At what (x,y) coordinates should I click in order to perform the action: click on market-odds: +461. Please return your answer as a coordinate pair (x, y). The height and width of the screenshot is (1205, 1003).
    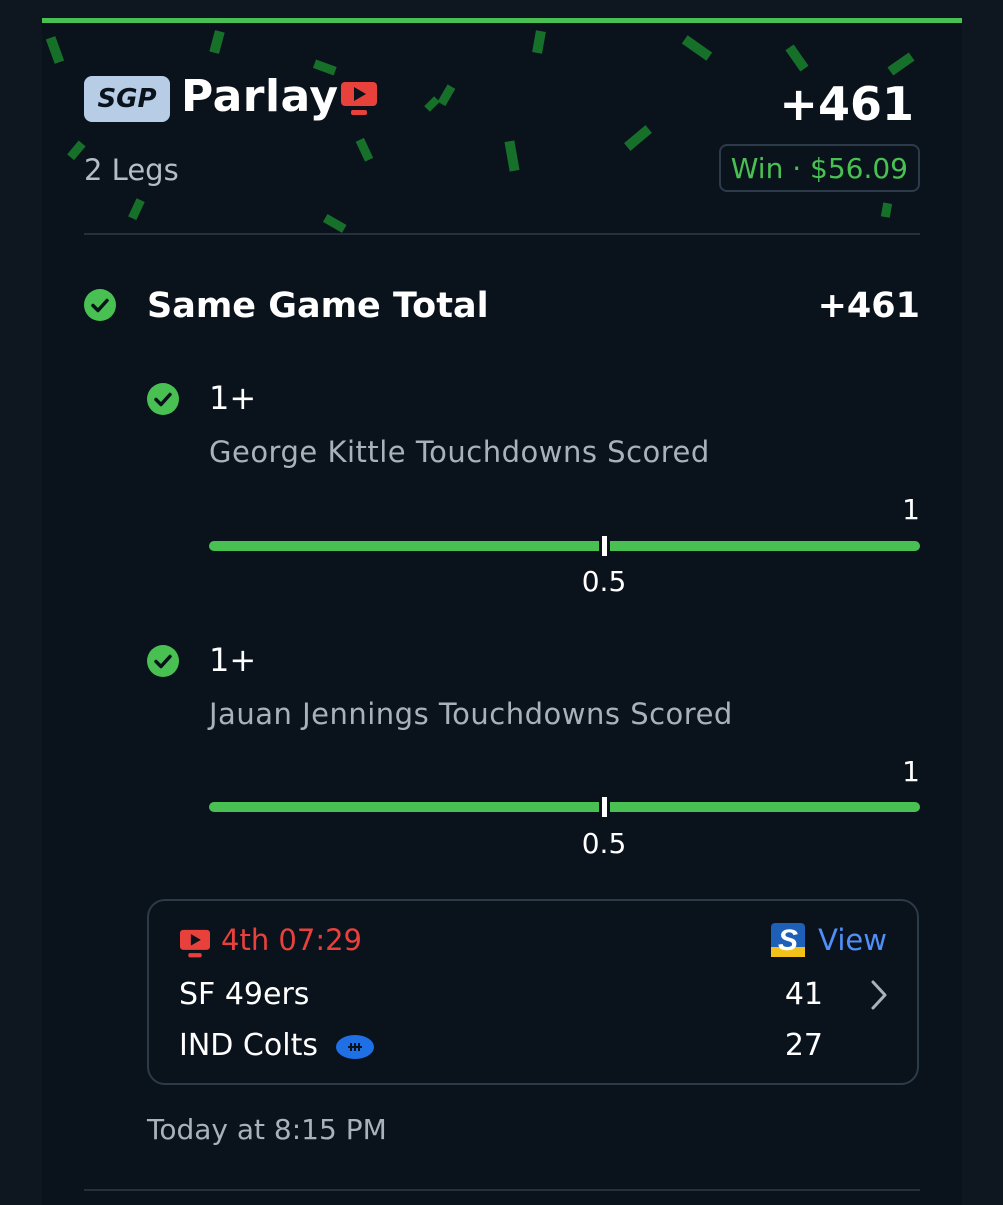
    Looking at the image, I should click on (868, 306).